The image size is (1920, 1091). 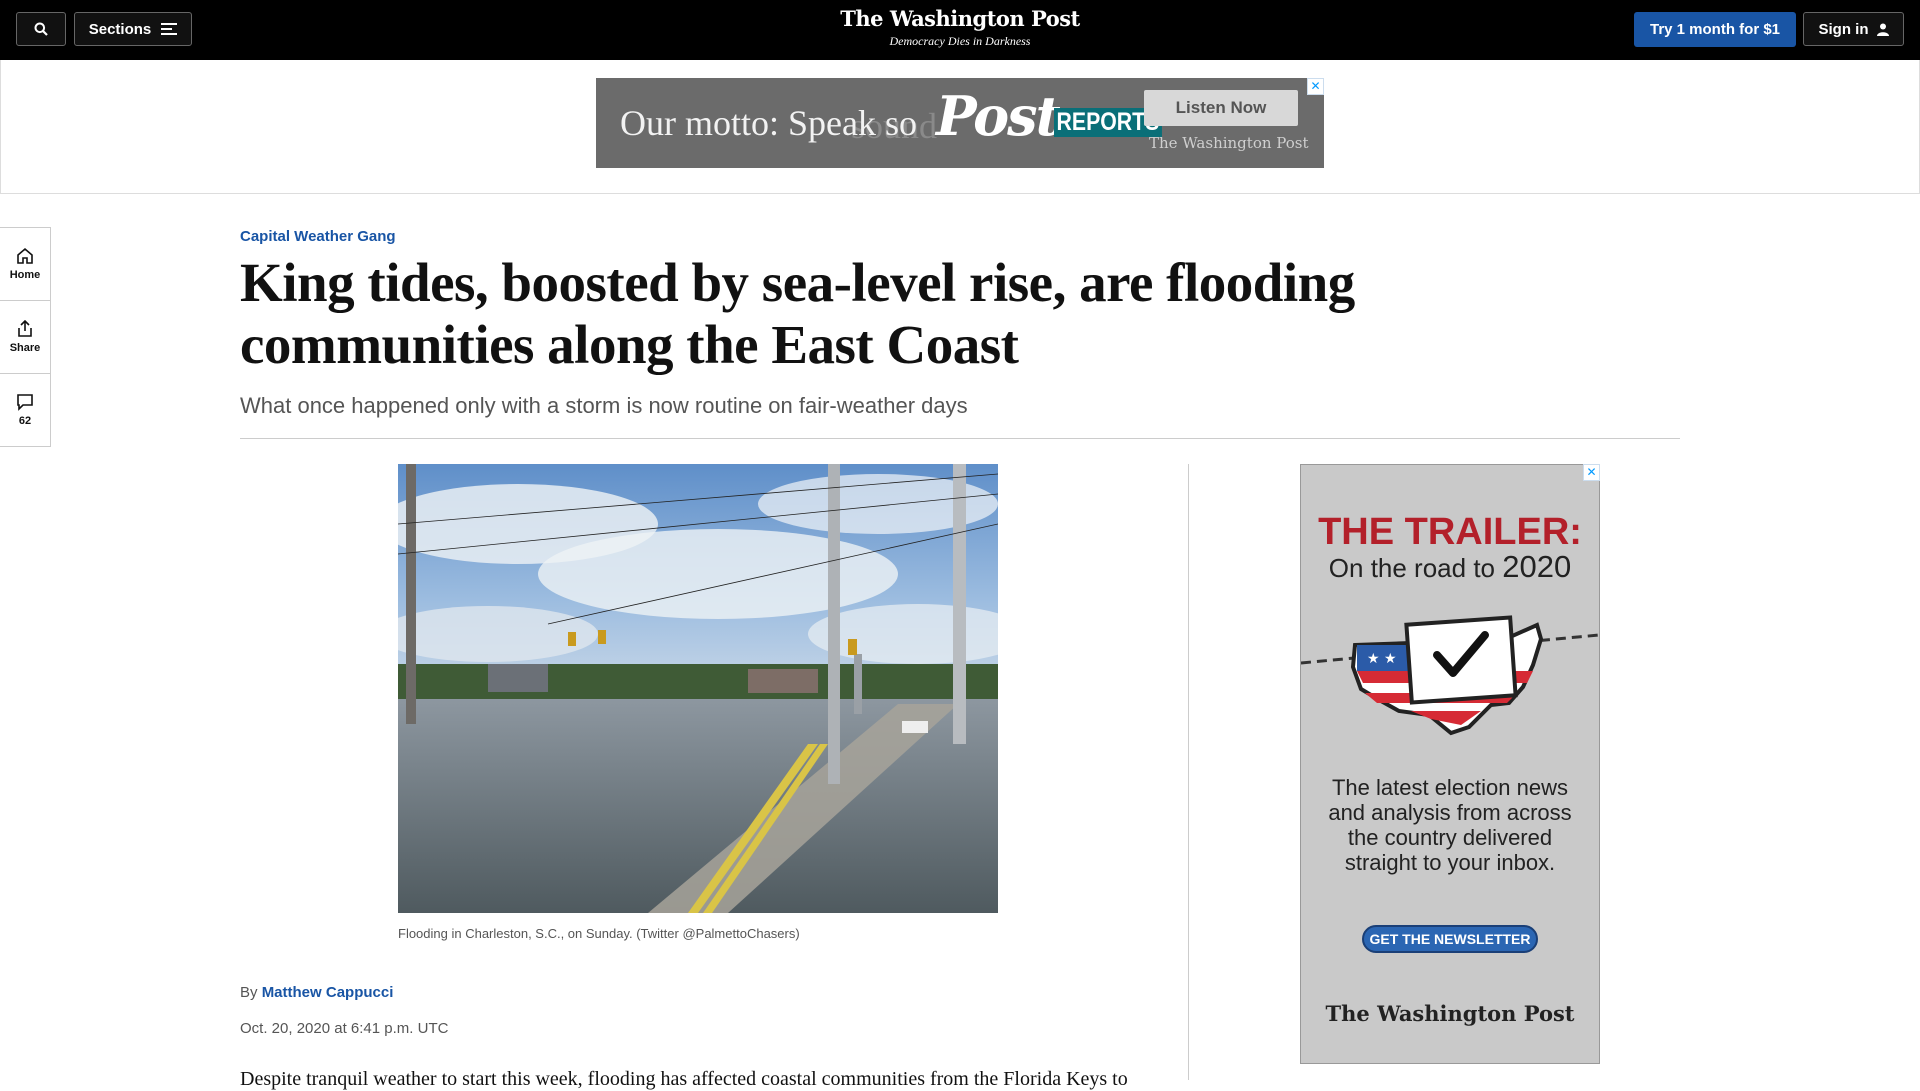 What do you see at coordinates (25, 402) in the screenshot?
I see `comment-icon` at bounding box center [25, 402].